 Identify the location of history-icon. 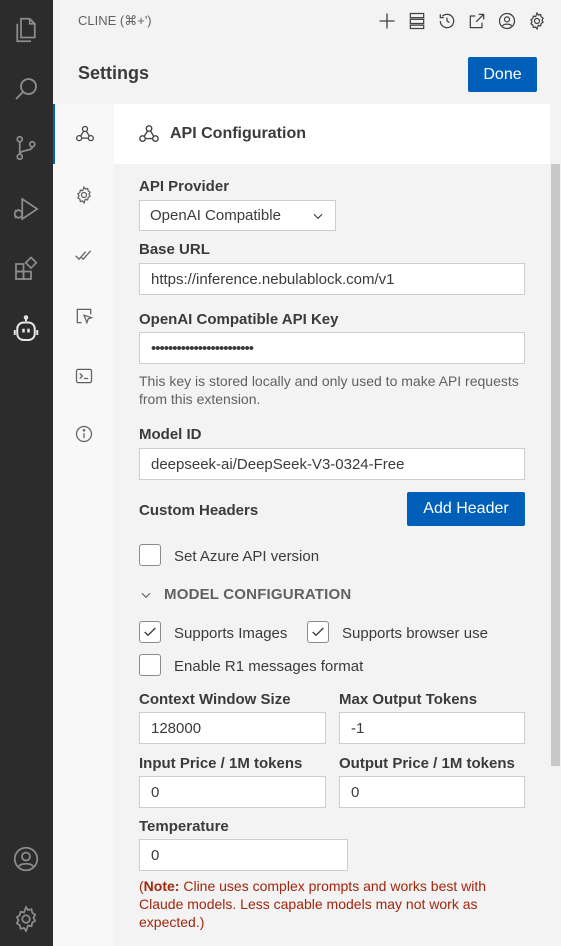
(446, 21).